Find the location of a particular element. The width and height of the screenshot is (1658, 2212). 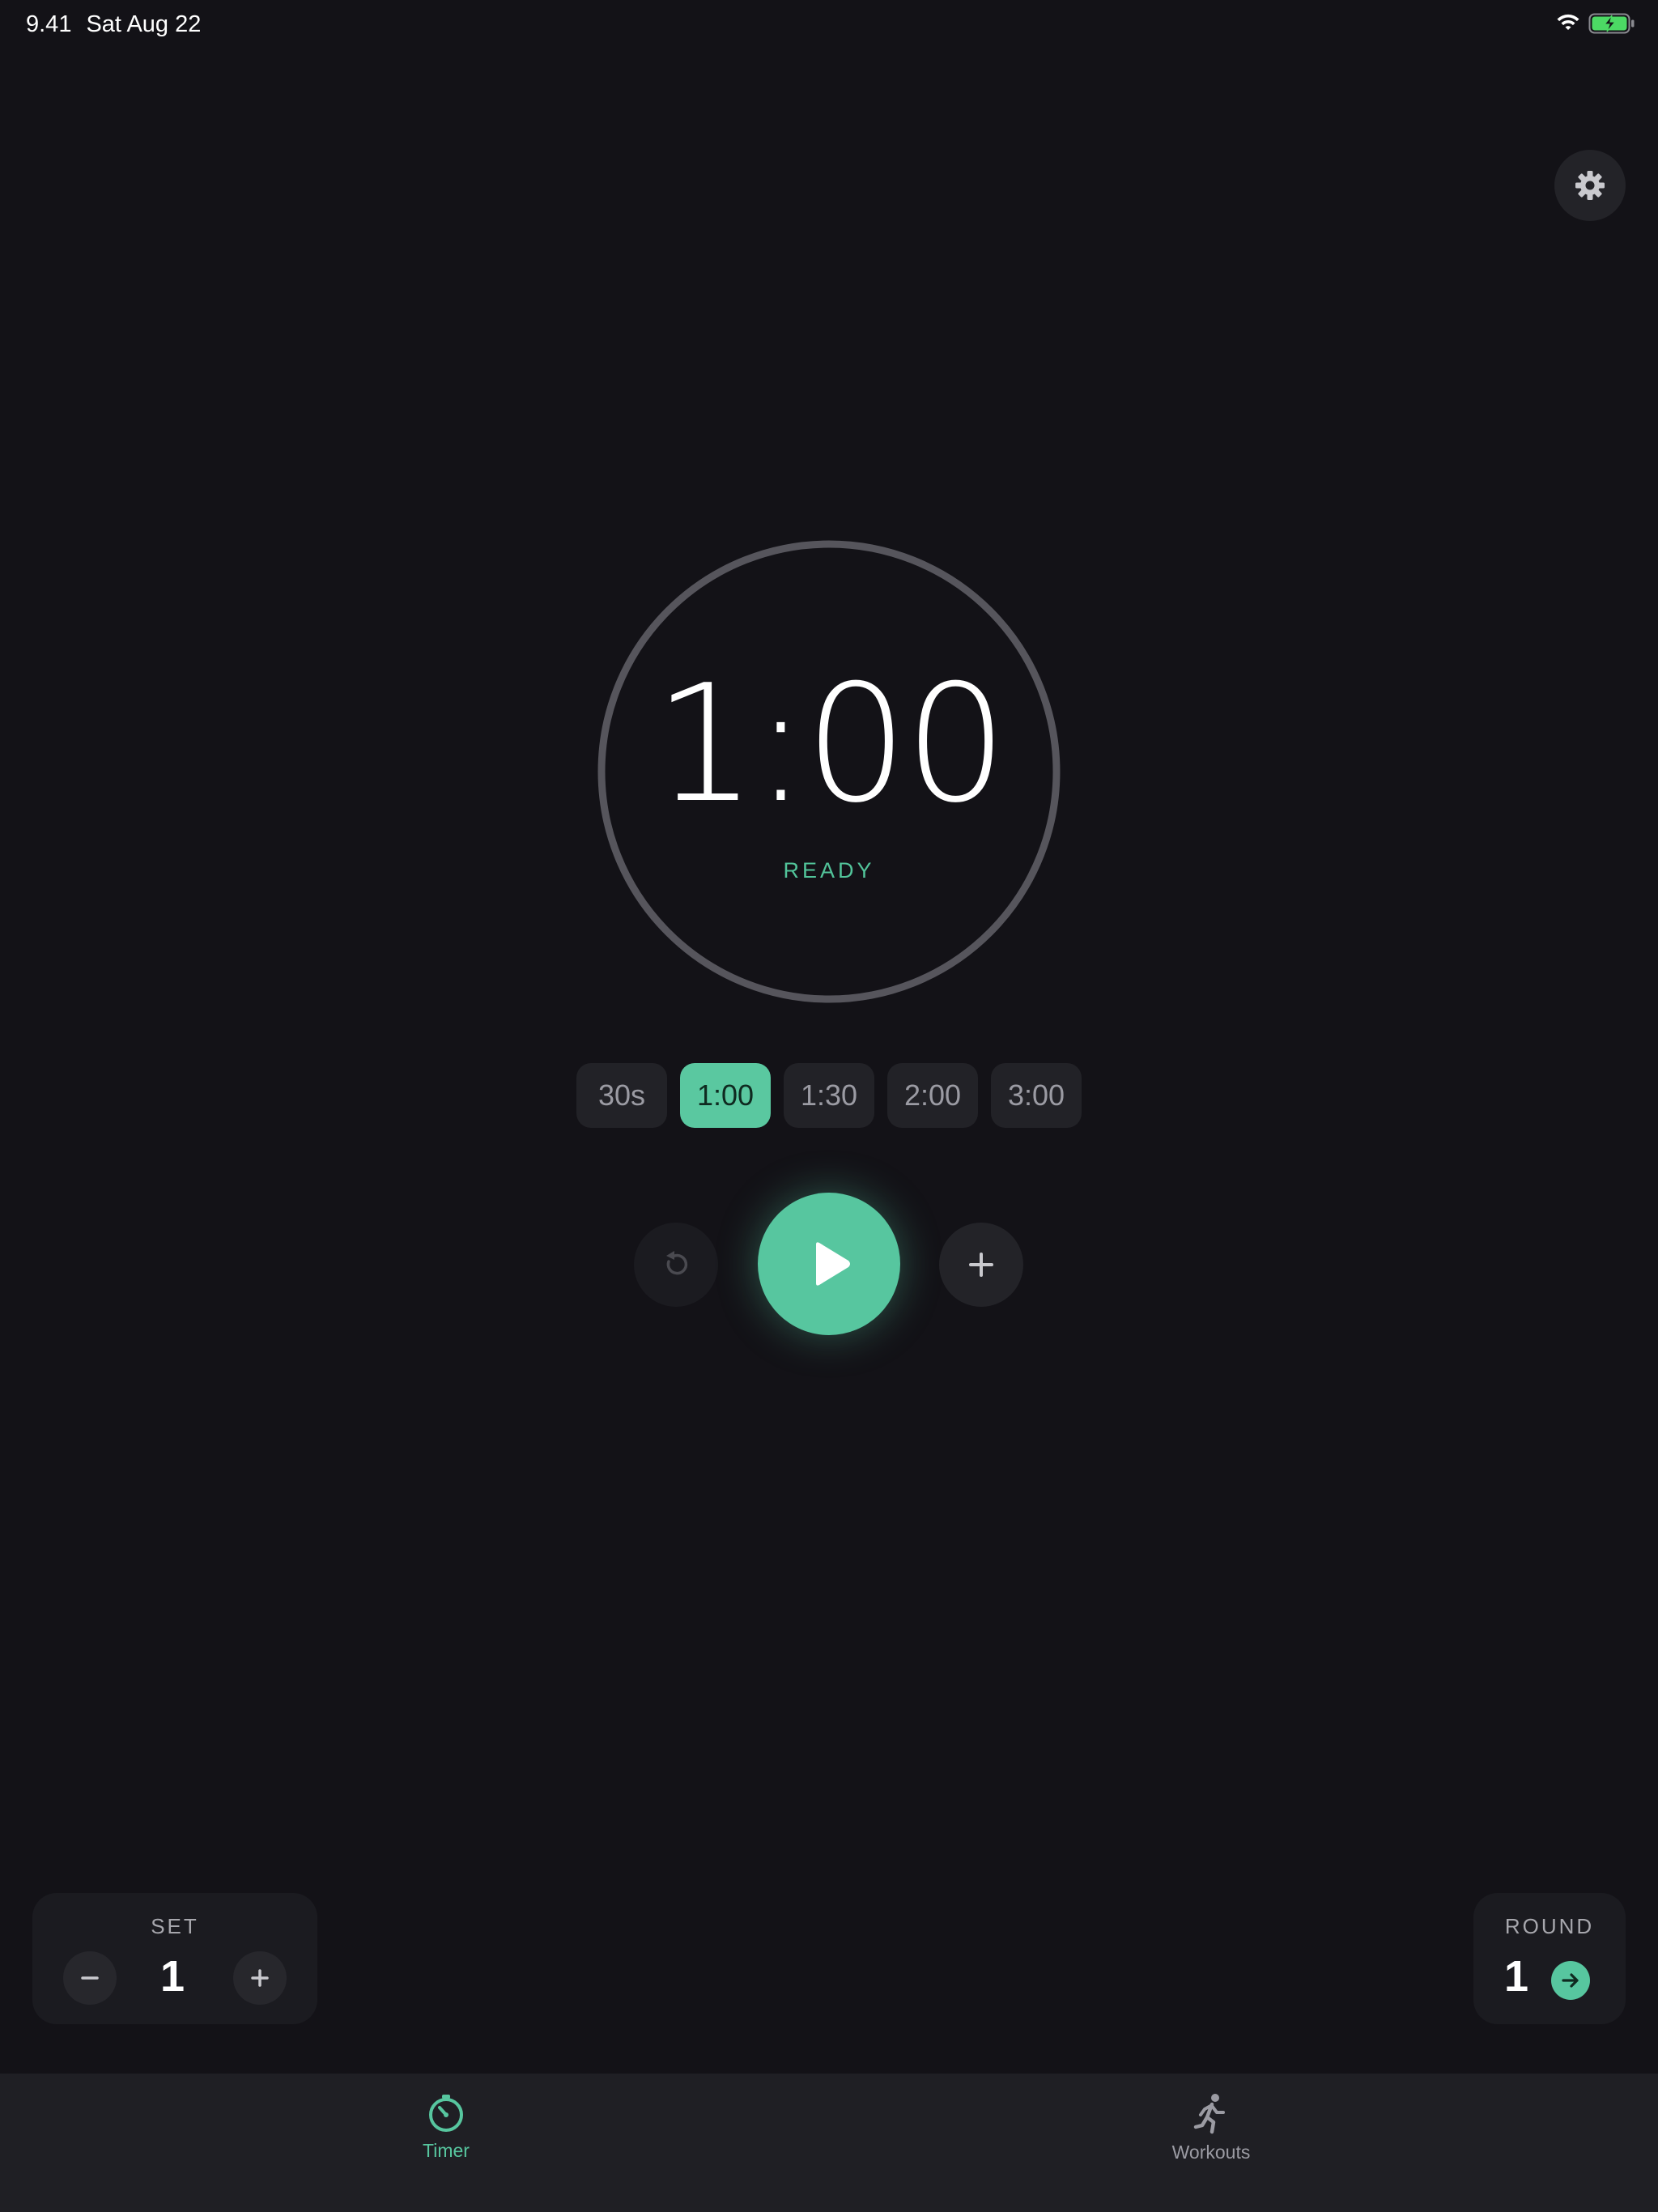

set-decrement-button is located at coordinates (90, 1978).